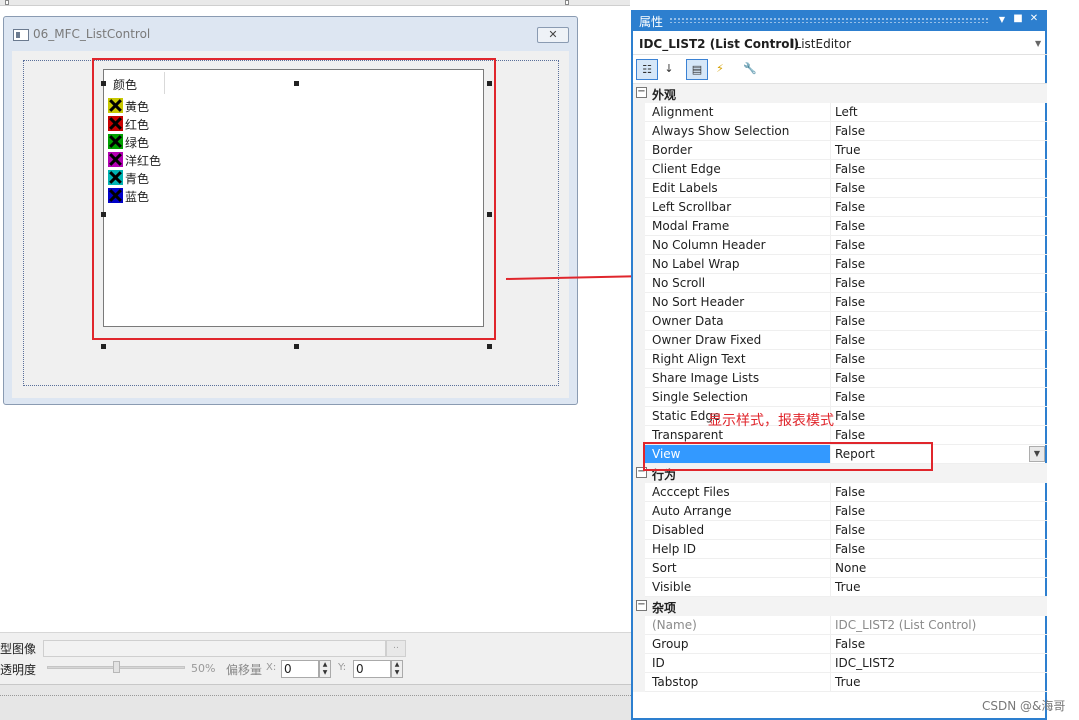  What do you see at coordinates (1034, 18) in the screenshot?
I see `close-icon: ✕` at bounding box center [1034, 18].